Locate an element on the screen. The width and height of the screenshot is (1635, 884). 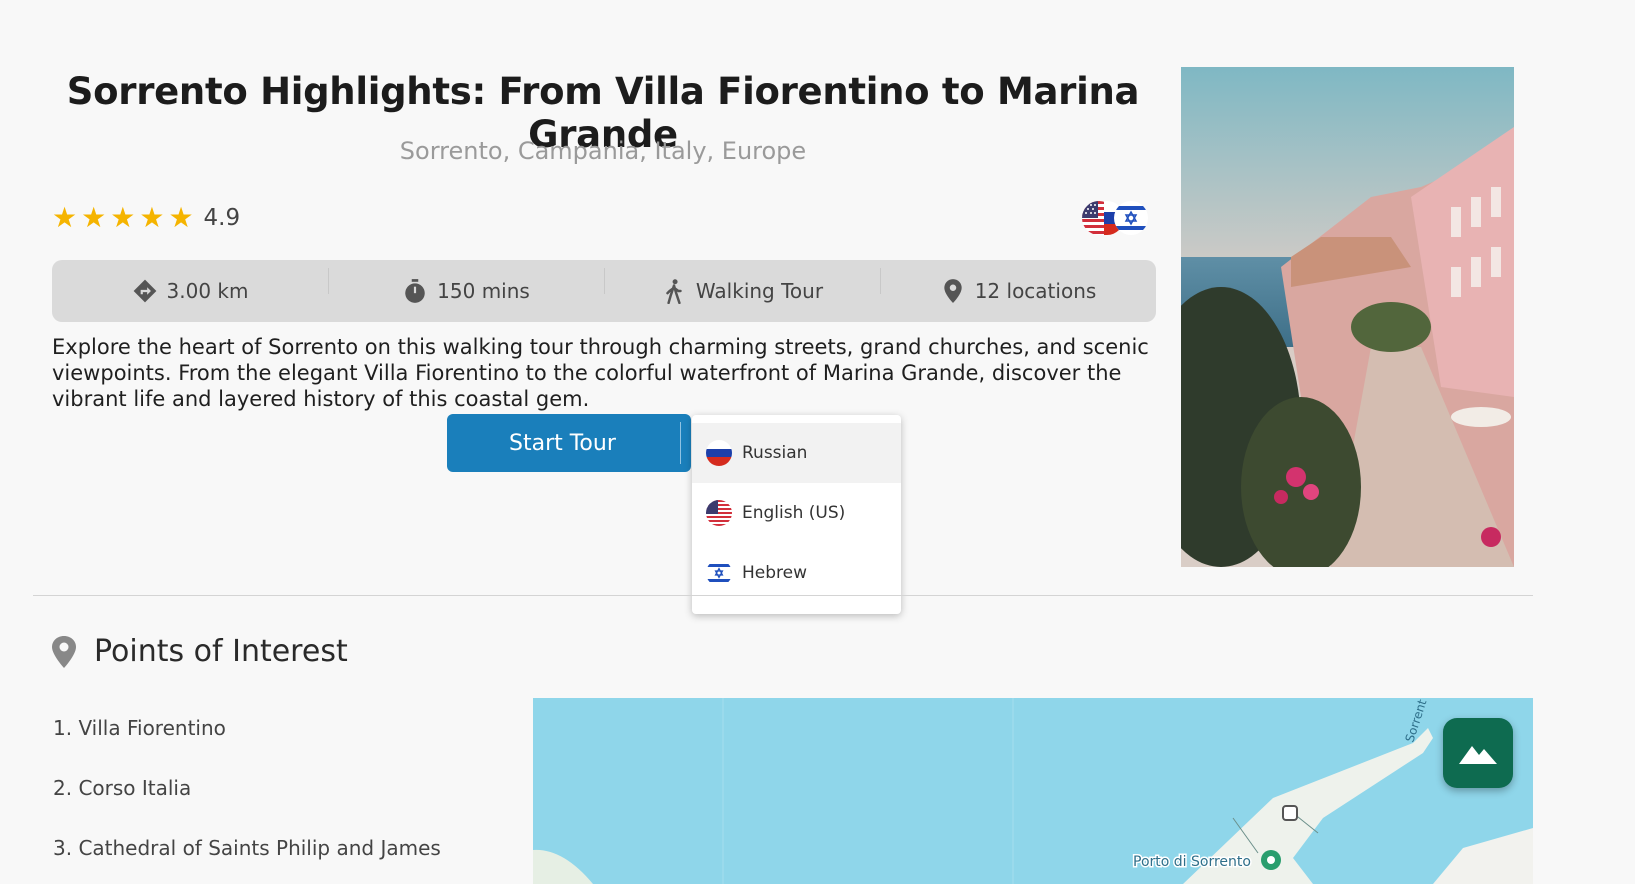
language-option-english: English (US) is located at coordinates (796, 513).